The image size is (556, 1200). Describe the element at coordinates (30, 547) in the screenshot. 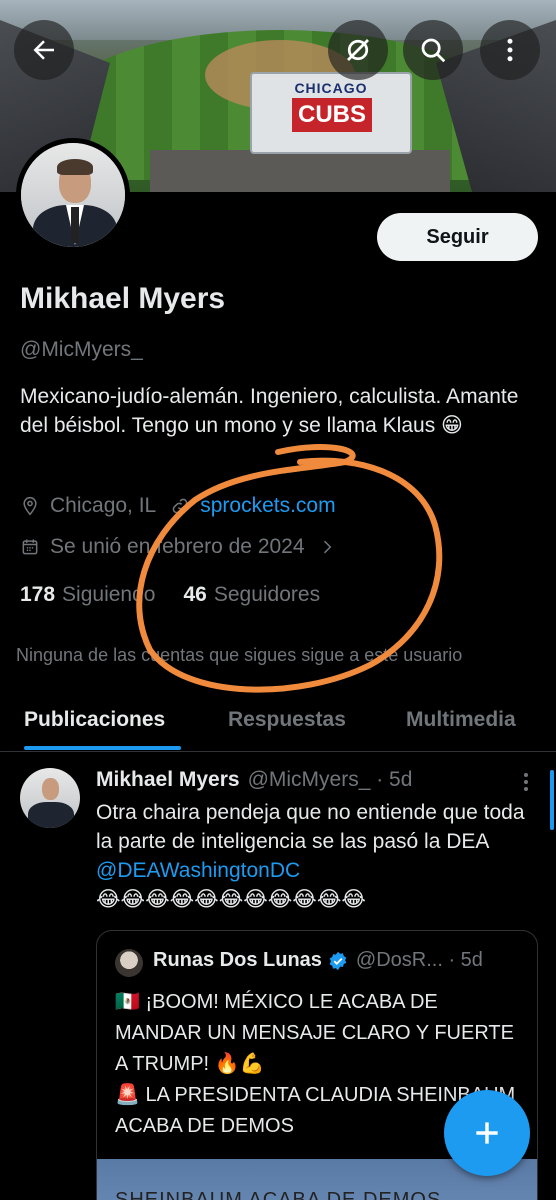

I see `calendar-icon` at that location.